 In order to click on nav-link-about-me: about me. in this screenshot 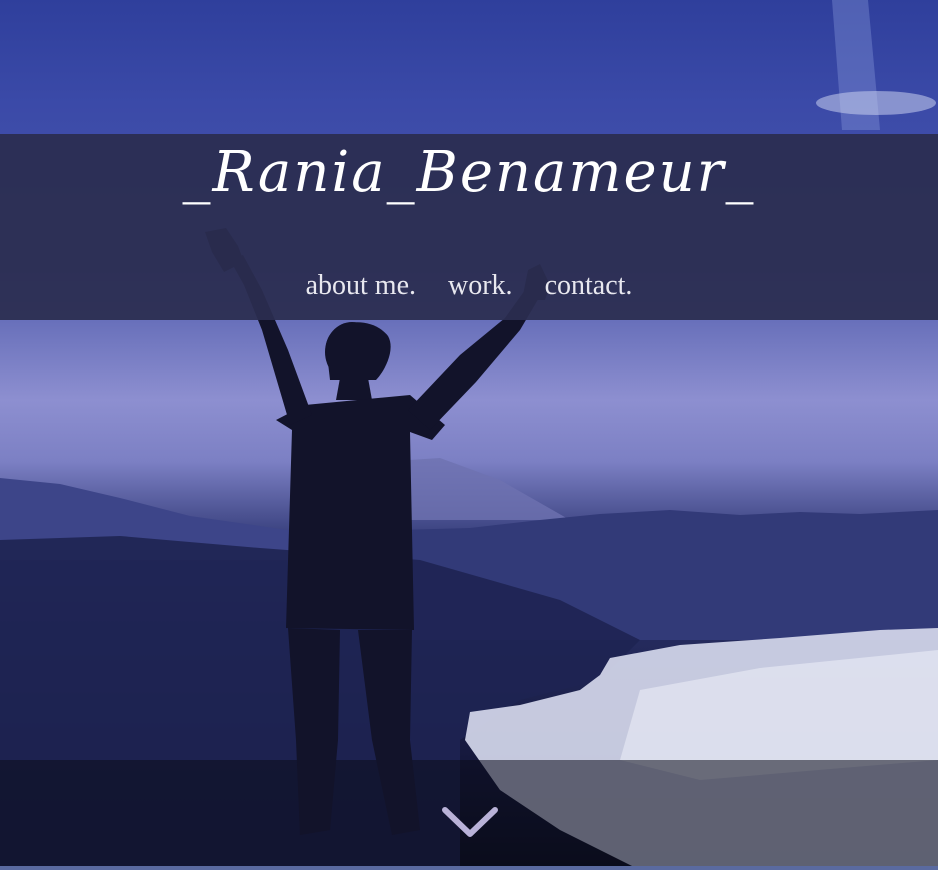, I will do `click(361, 286)`.